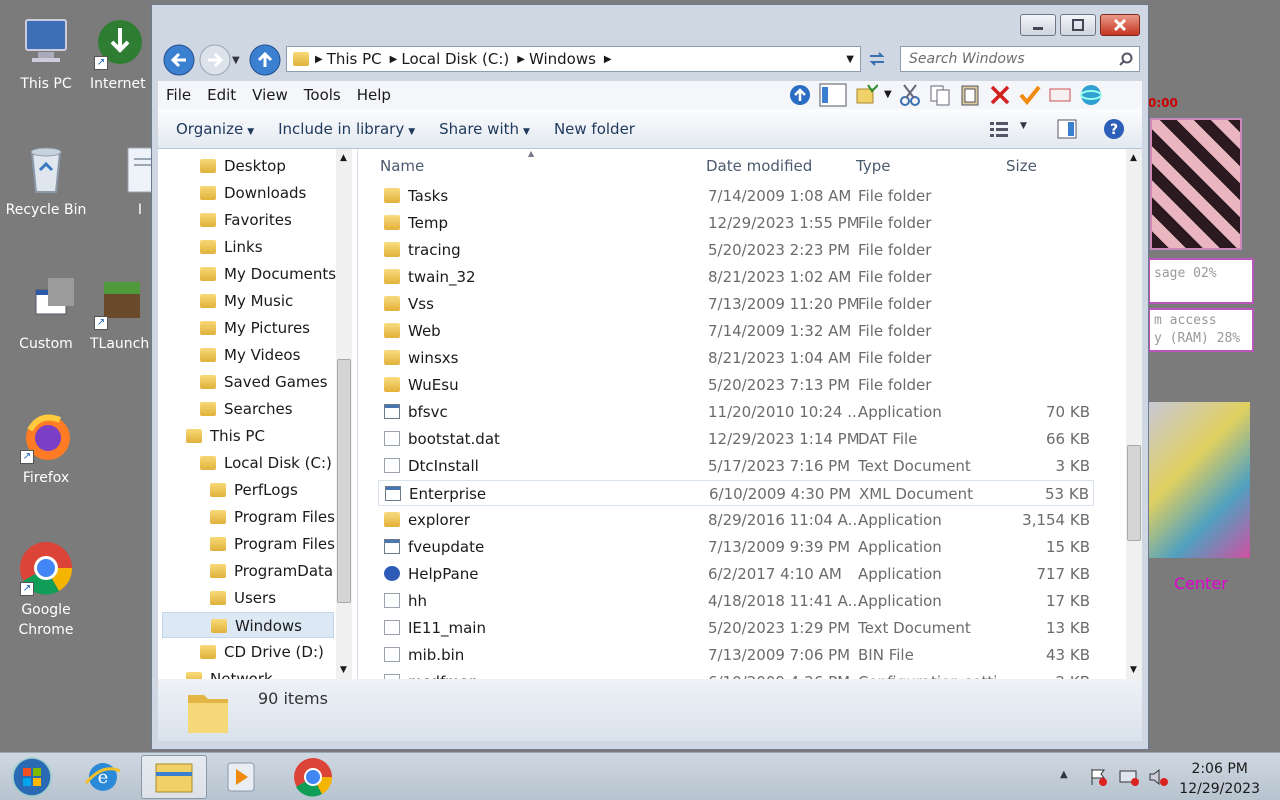  I want to click on view-dropdown-icon: ▼, so click(1023, 126).